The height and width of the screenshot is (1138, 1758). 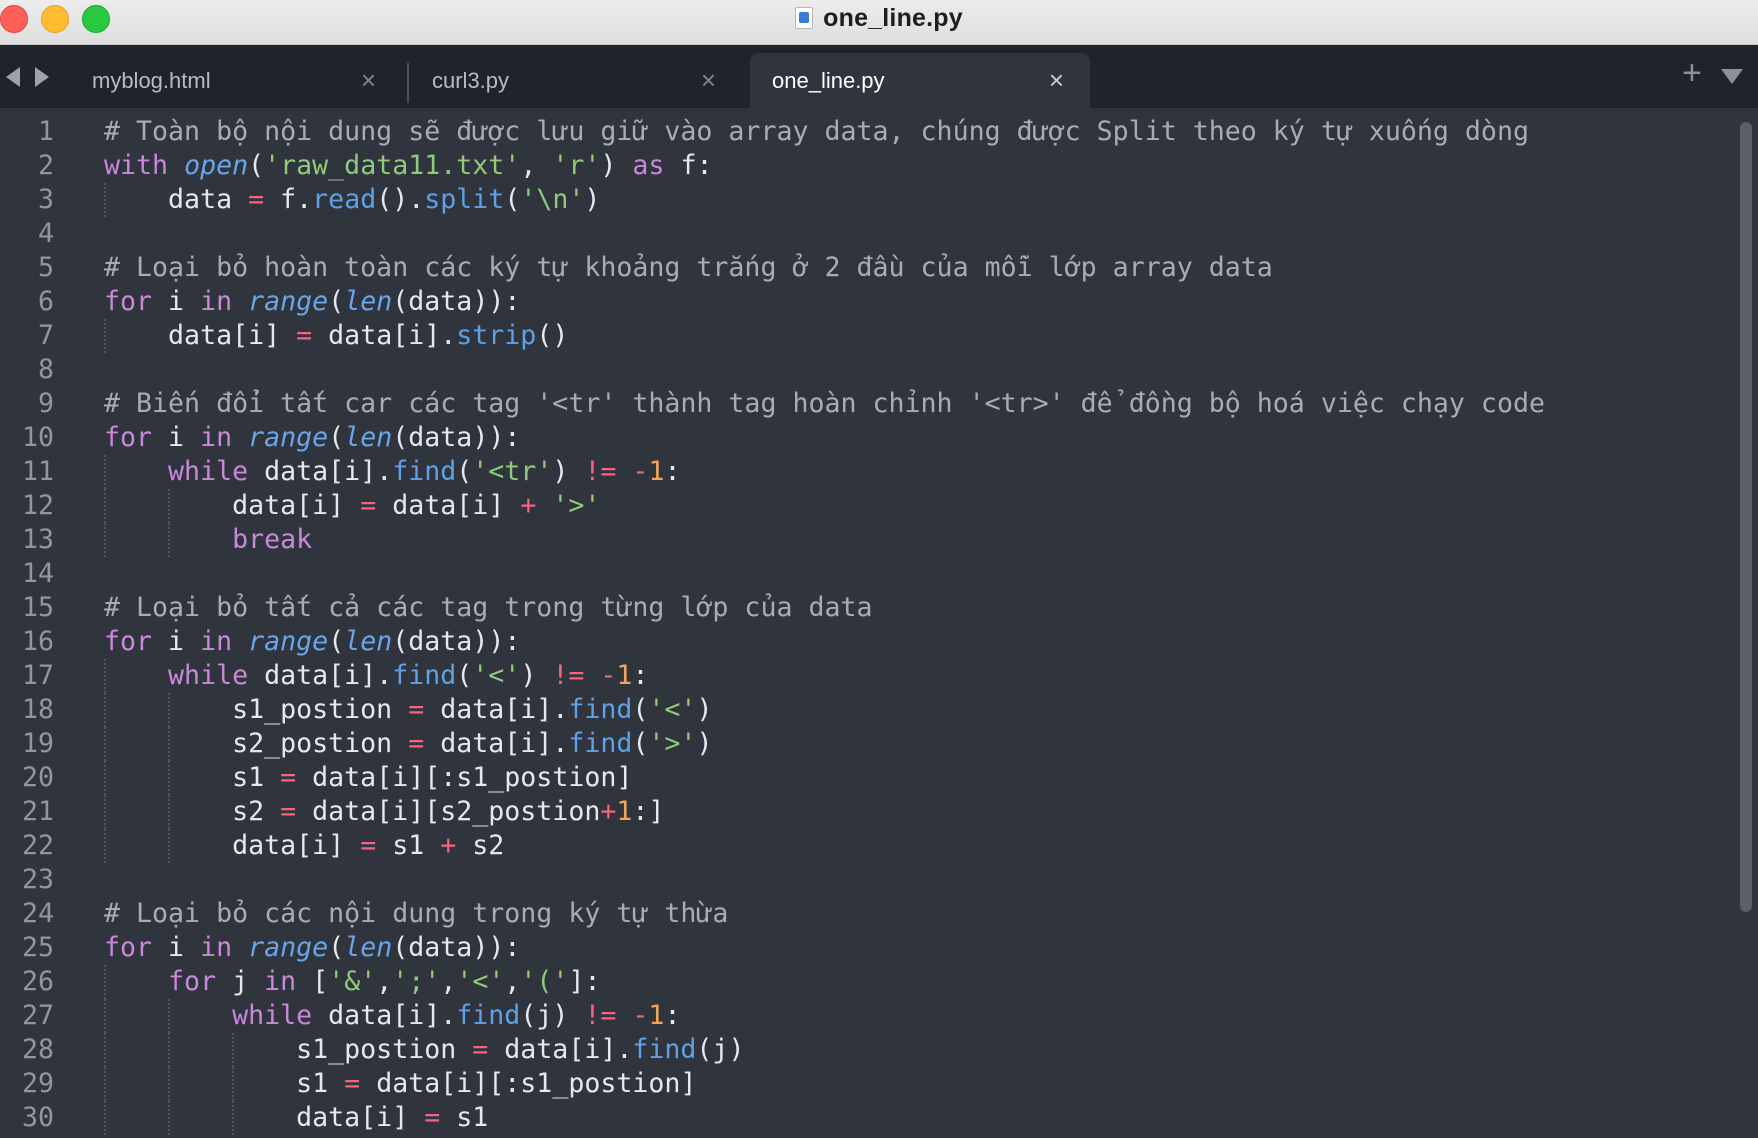 What do you see at coordinates (870, 540) in the screenshot?
I see `code-line: 13 break` at bounding box center [870, 540].